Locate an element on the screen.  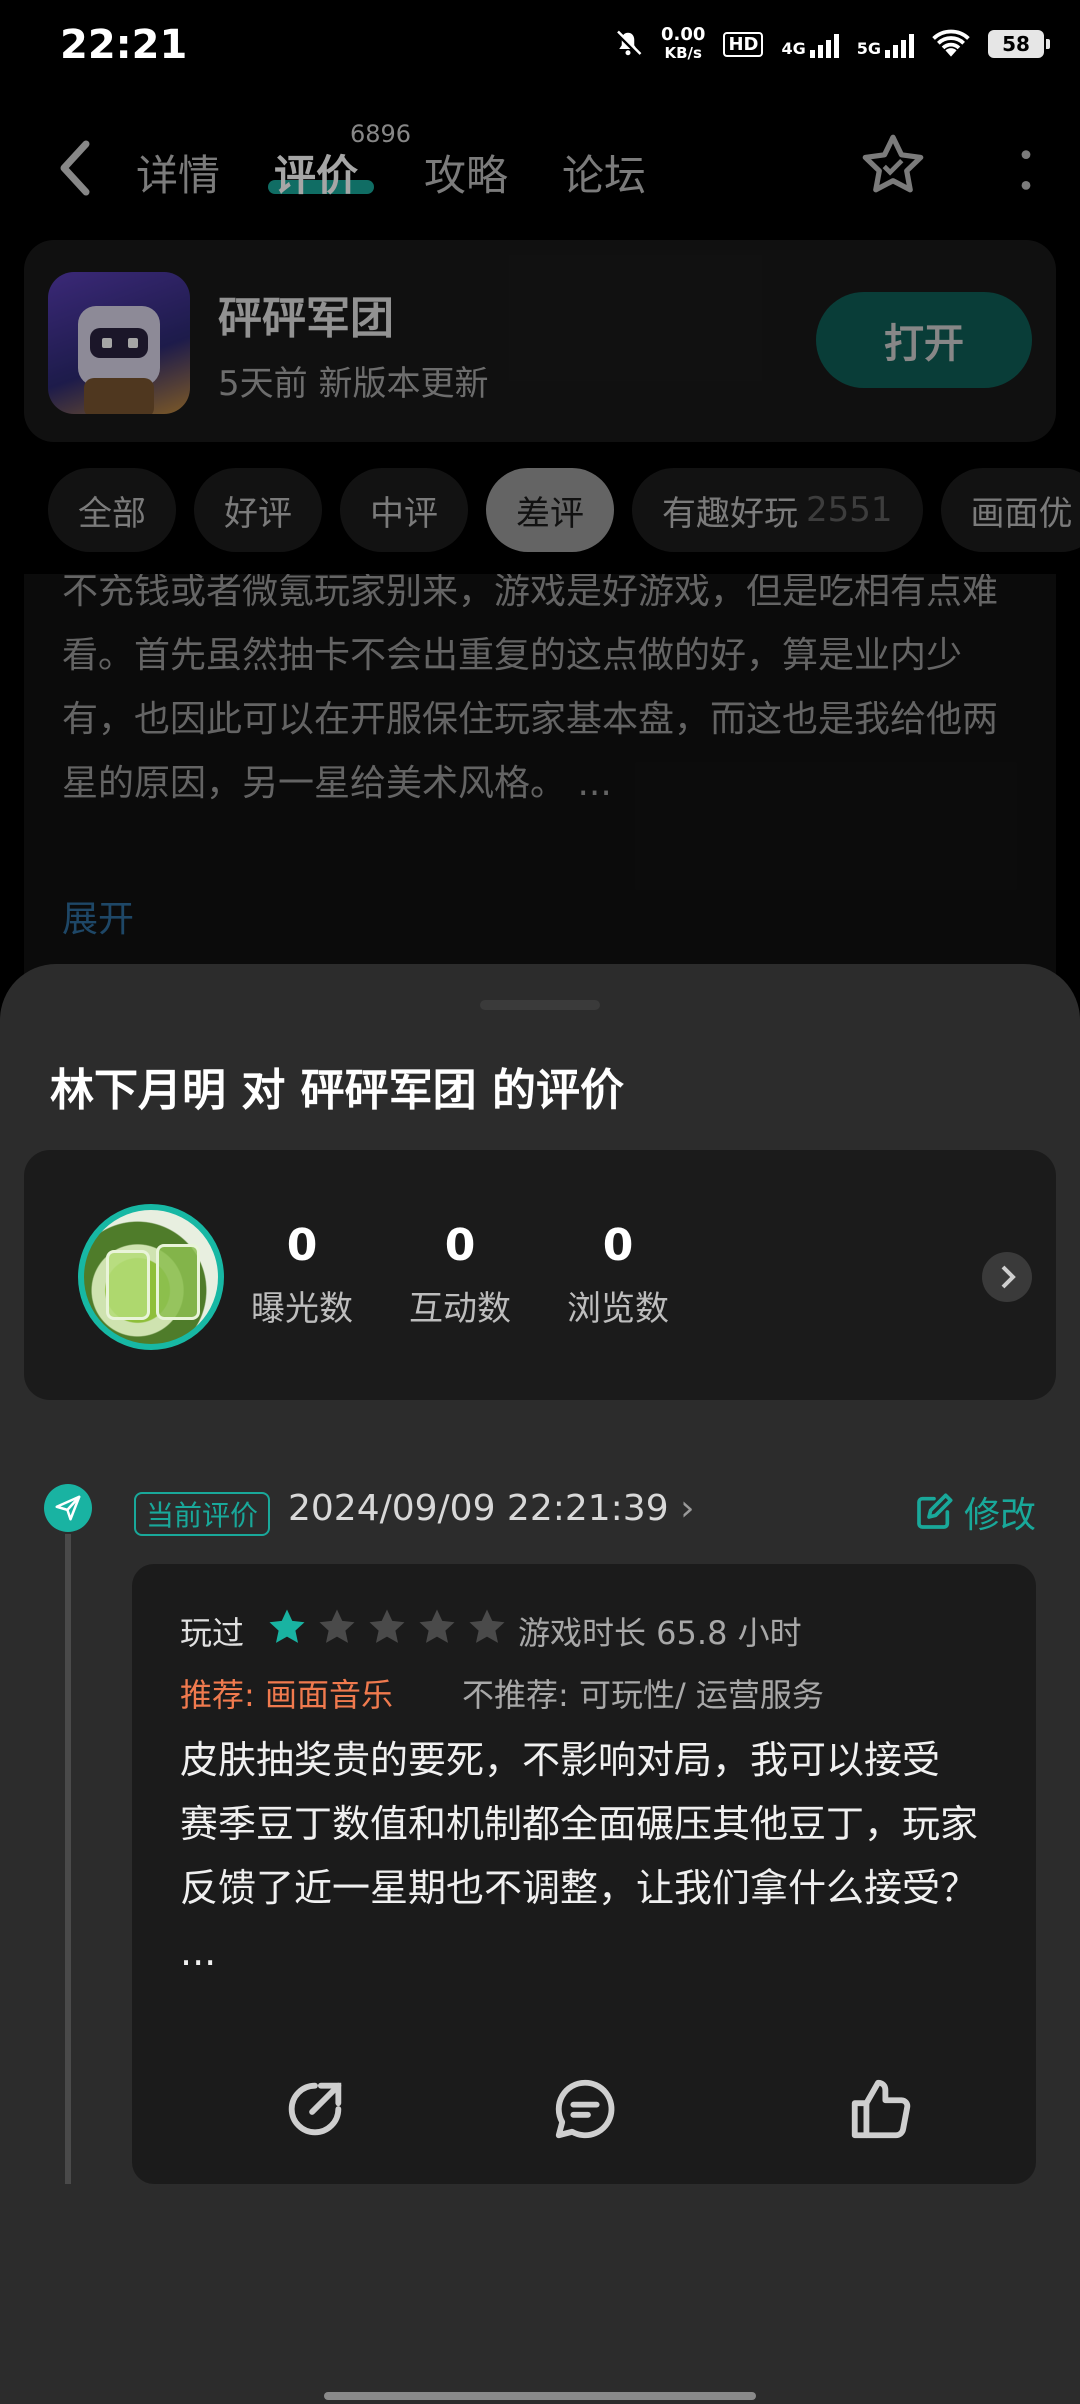
current-review-badge: 当前评价 is located at coordinates (202, 1514).